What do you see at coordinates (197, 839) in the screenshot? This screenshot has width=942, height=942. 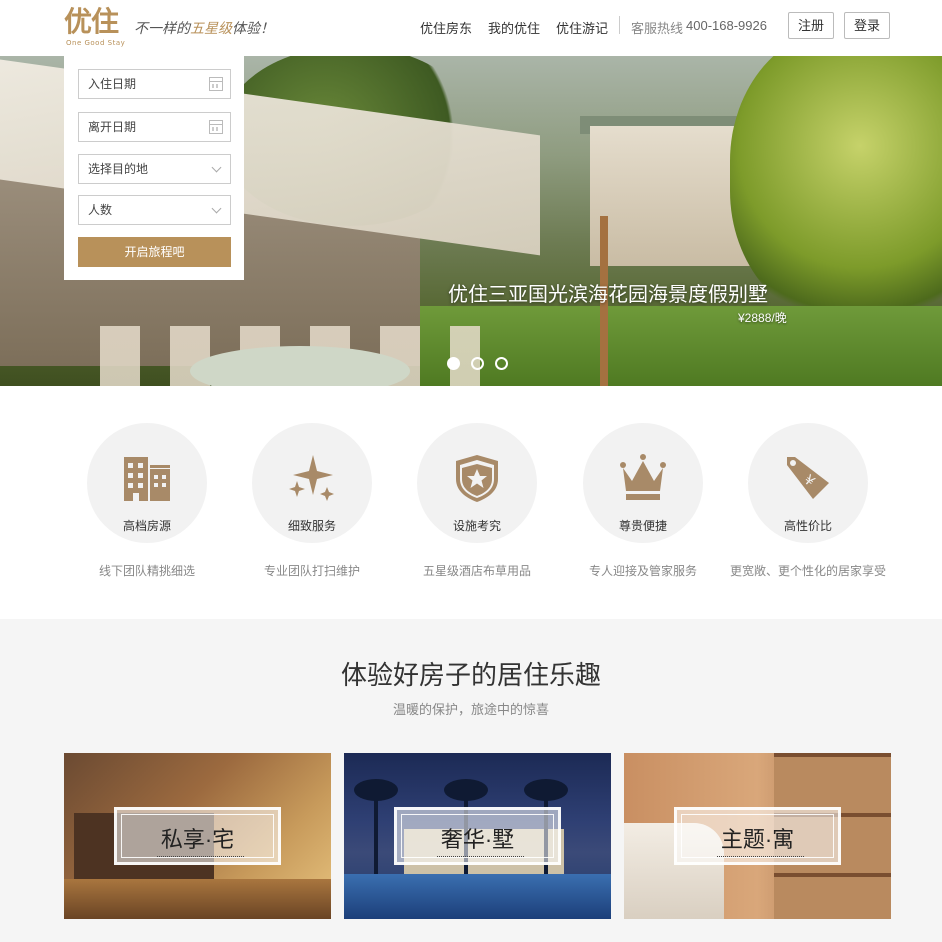 I see `card-label: 私享·宅` at bounding box center [197, 839].